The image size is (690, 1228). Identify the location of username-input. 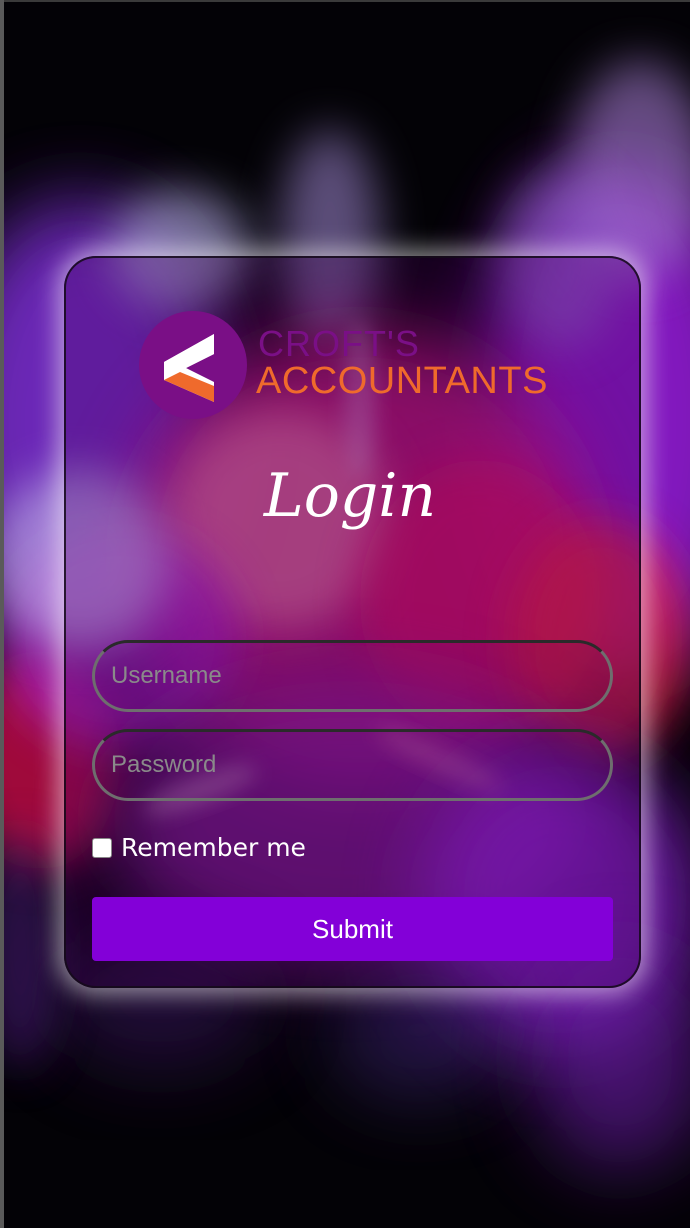
(352, 676).